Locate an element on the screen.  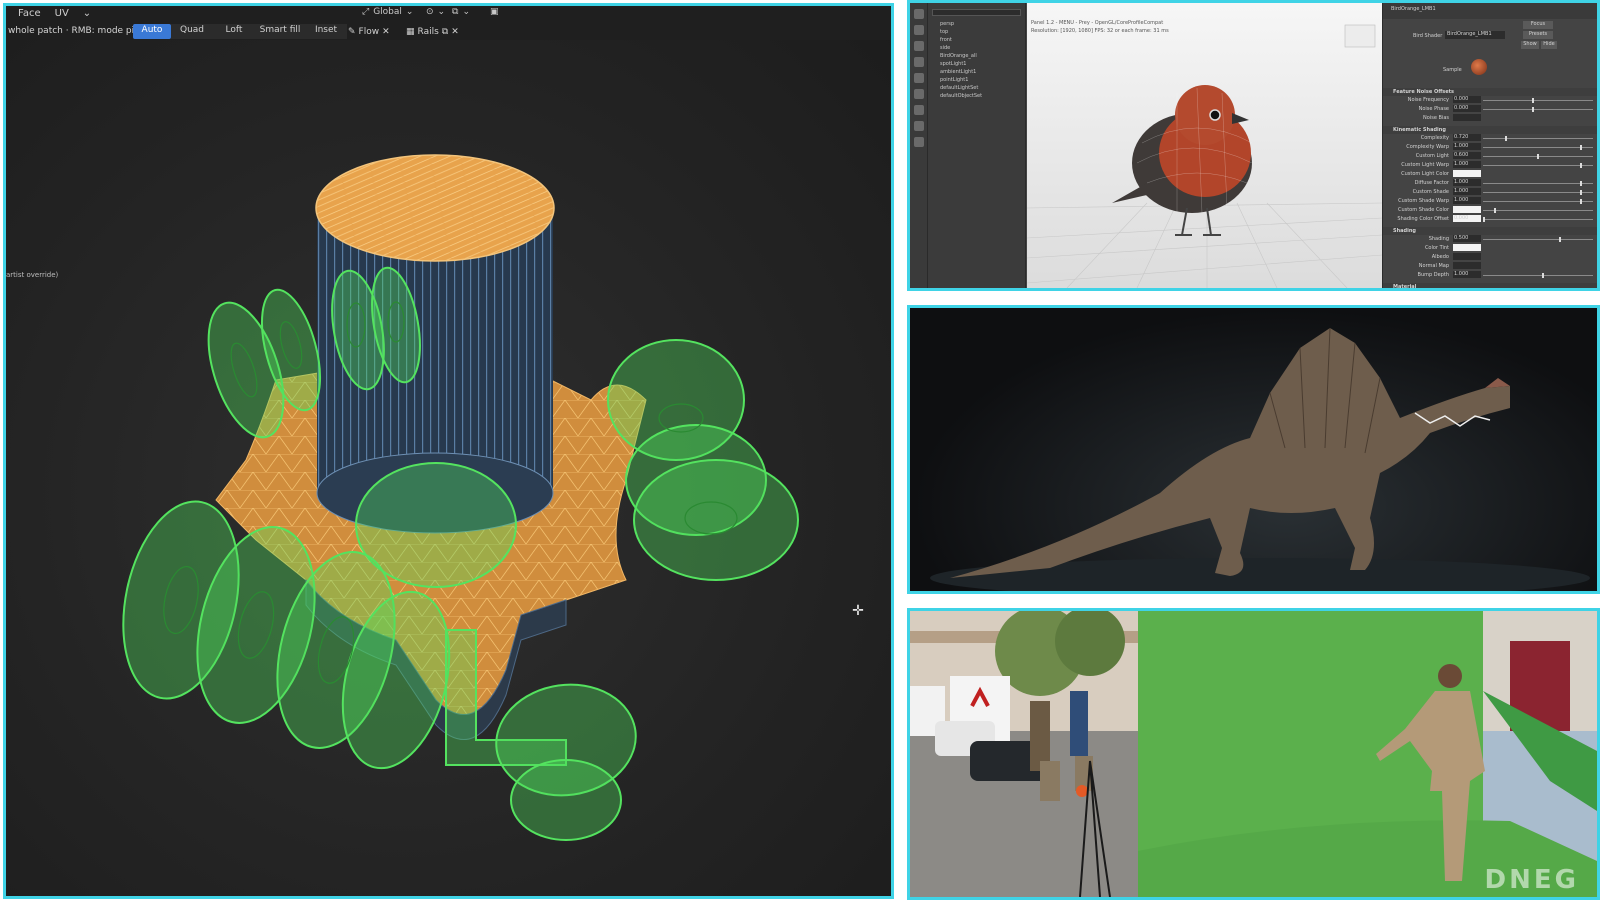
shader-field: BirdOrange_LMB1 is located at coordinates (1475, 35).